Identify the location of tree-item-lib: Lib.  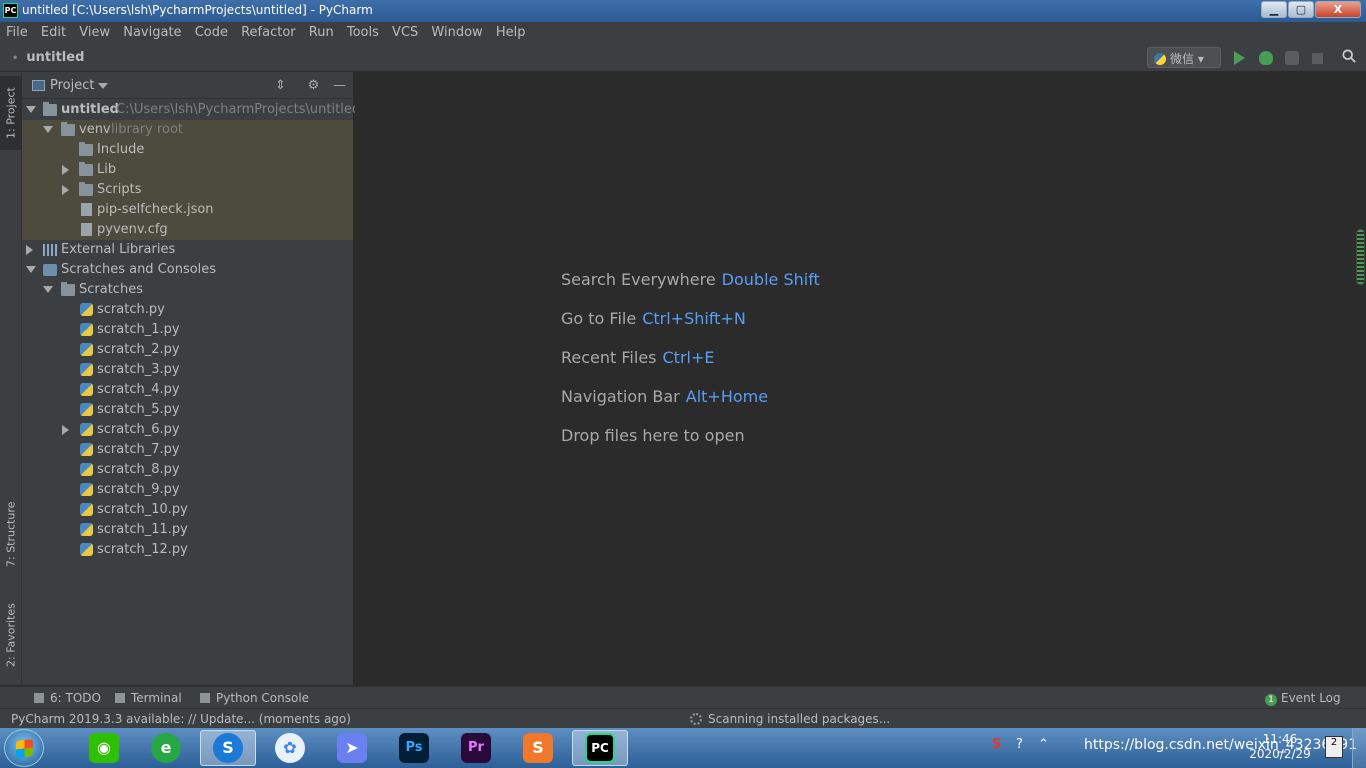
(187, 170).